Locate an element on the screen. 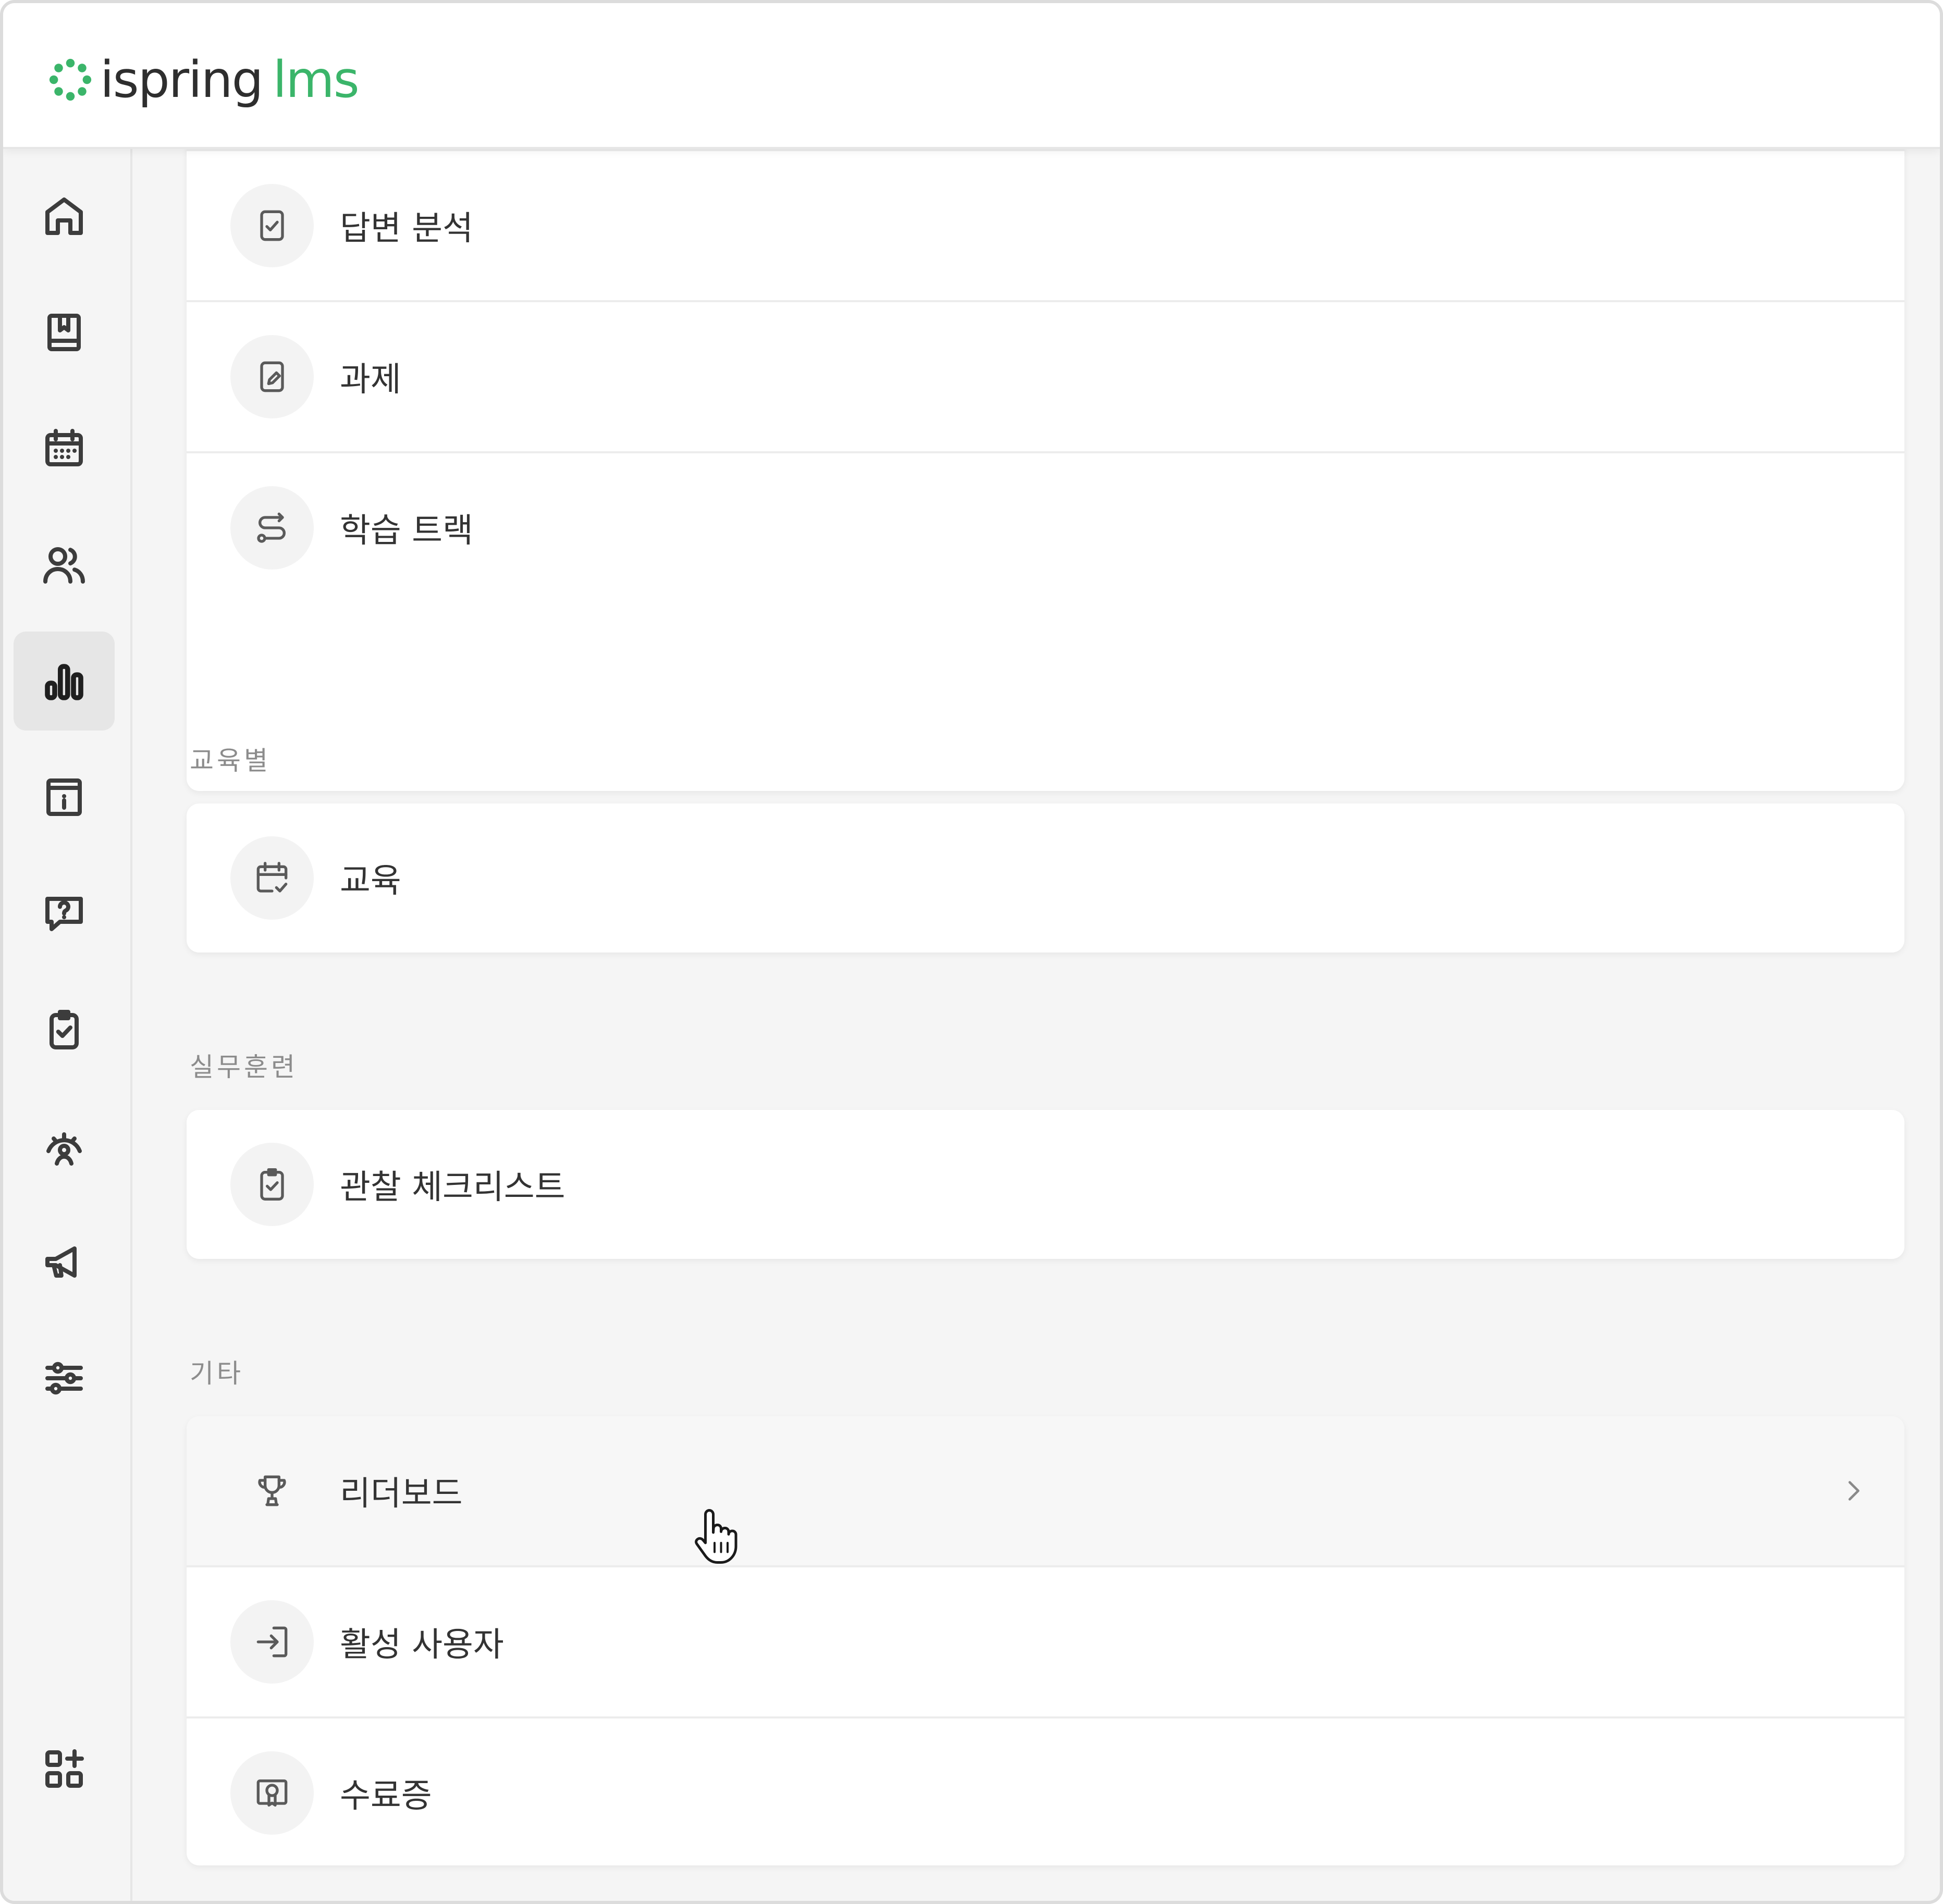 The image size is (1943, 1904). route-icon is located at coordinates (271, 527).